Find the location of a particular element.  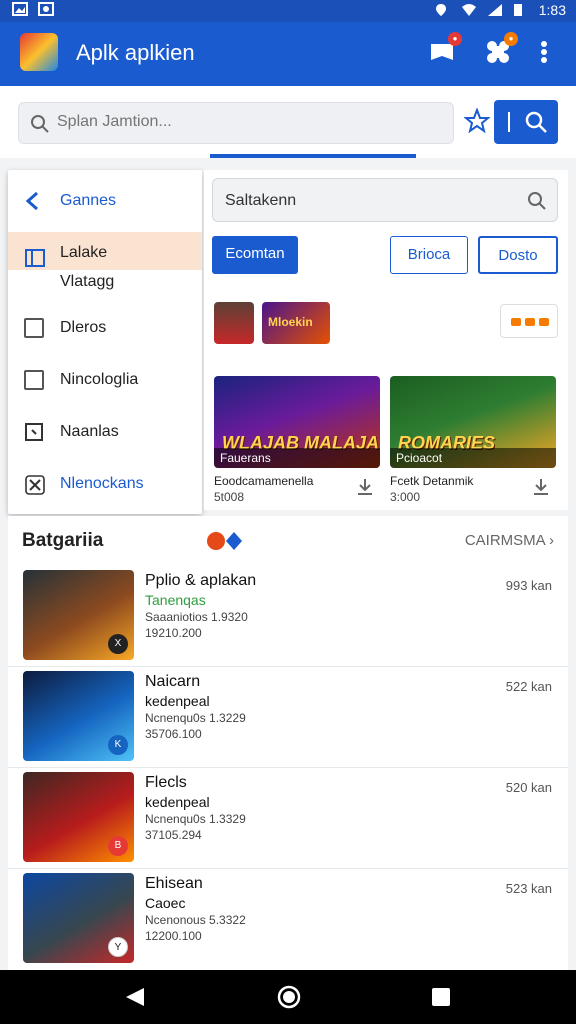

game-subtitle: Caoec is located at coordinates (165, 903).